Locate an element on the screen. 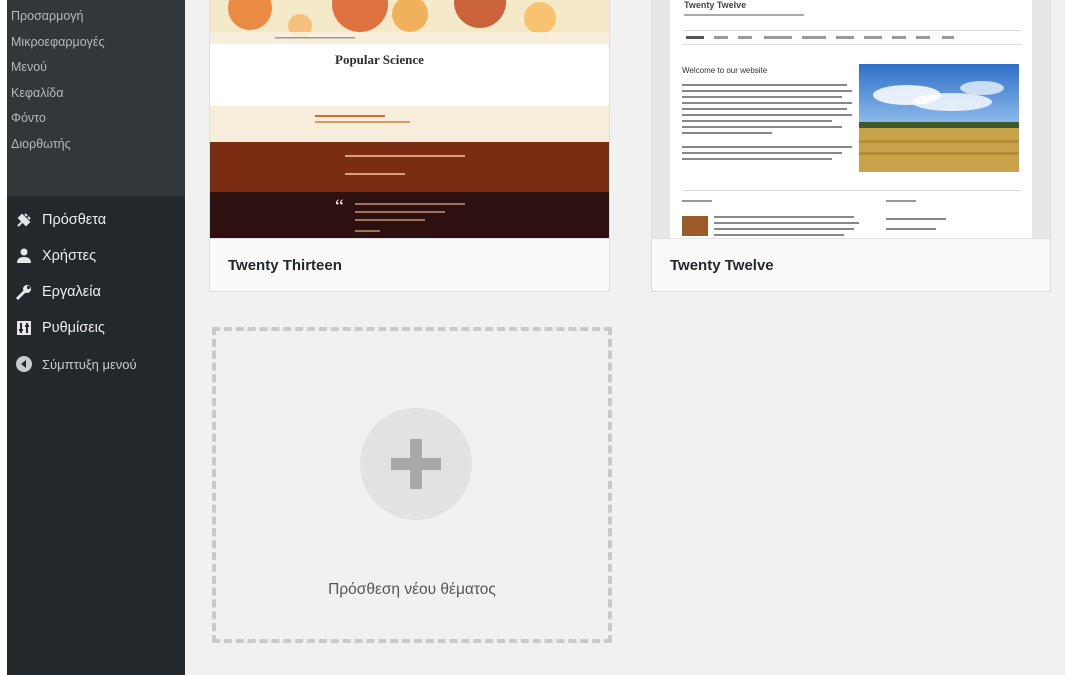 This screenshot has width=1065, height=675. theme-screenshot: Twenty Twelve Welcome to our website is located at coordinates (851, 119).